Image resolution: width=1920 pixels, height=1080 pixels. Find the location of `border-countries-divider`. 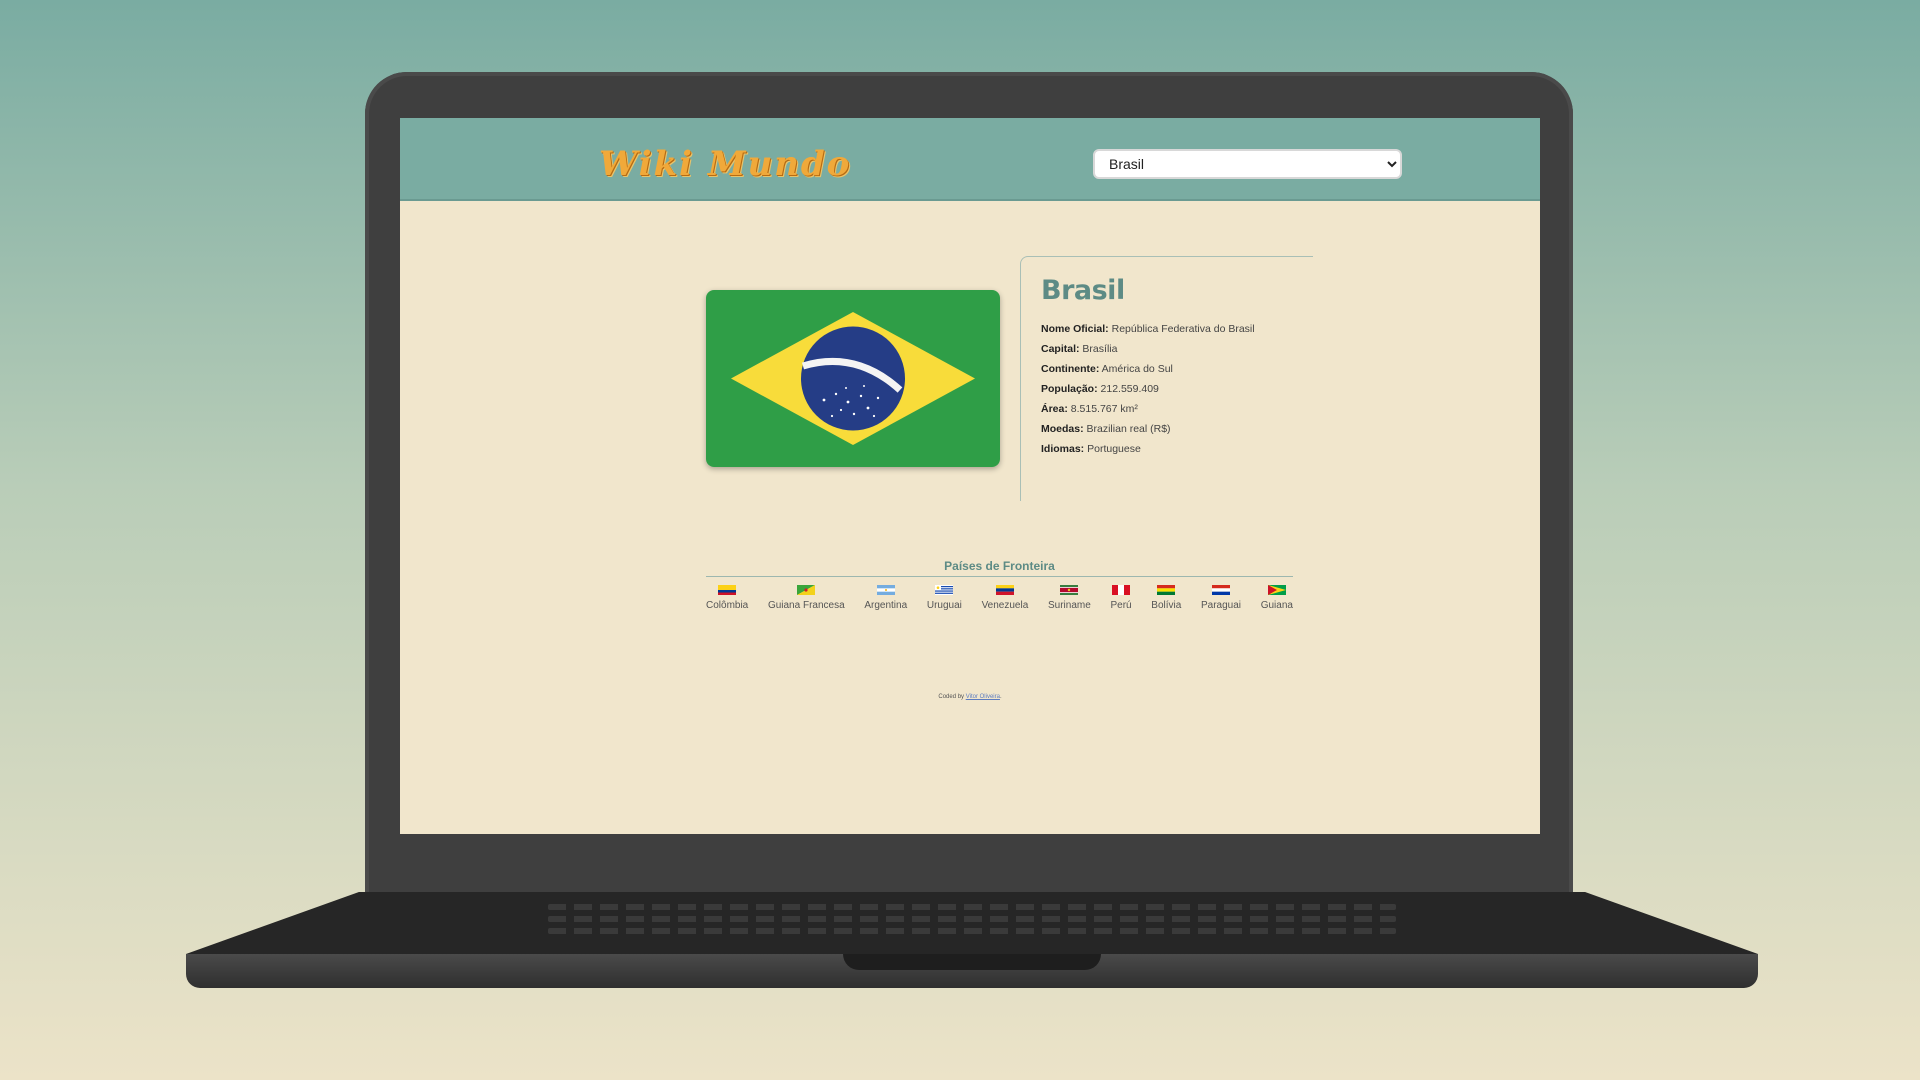

border-countries-divider is located at coordinates (999, 576).